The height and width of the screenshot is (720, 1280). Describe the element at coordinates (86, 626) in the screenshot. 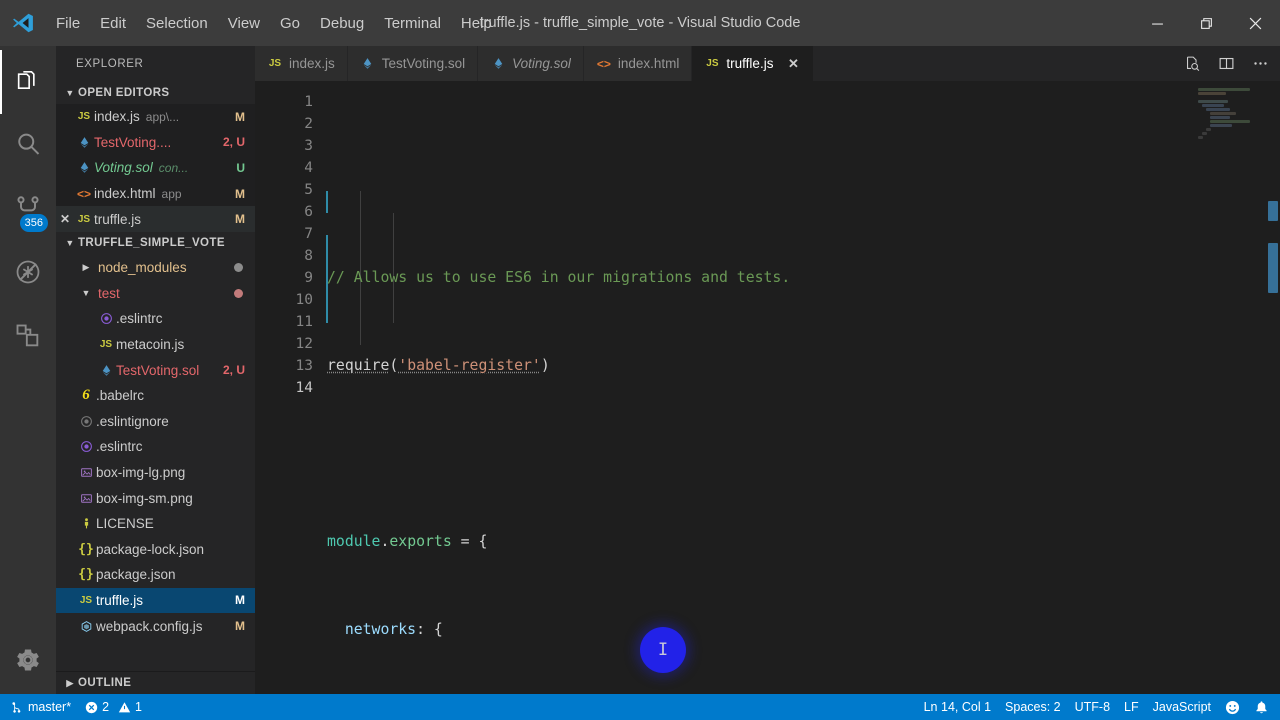

I see `webpack-icon` at that location.